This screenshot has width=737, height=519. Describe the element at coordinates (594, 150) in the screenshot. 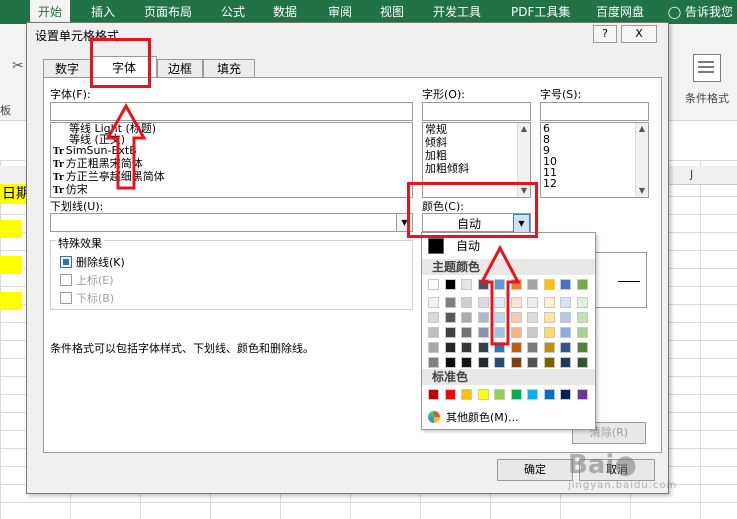

I see `list-item: 9` at that location.